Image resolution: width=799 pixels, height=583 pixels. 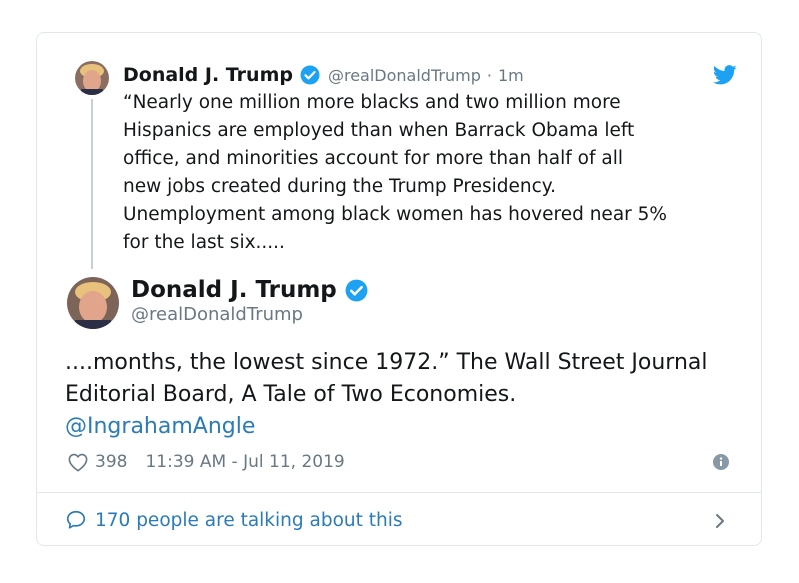 What do you see at coordinates (92, 184) in the screenshot?
I see `thread-connector-line` at bounding box center [92, 184].